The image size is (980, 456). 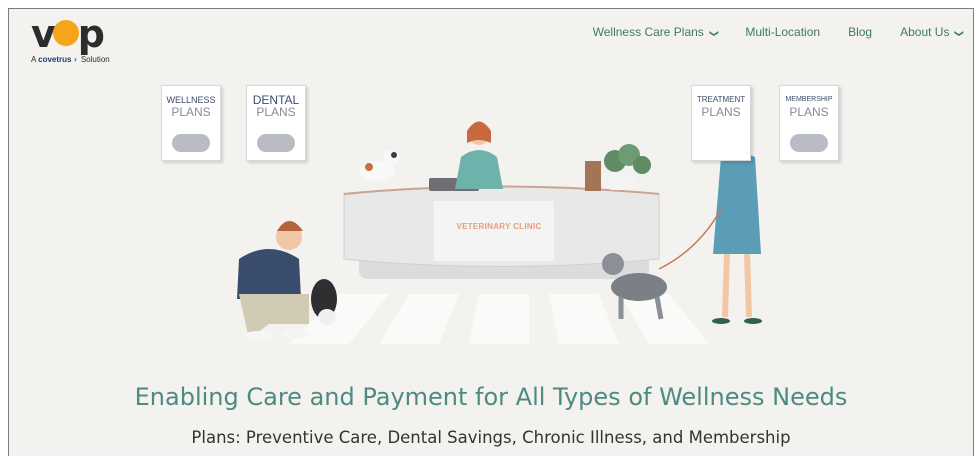 What do you see at coordinates (721, 123) in the screenshot?
I see `treatment-plans-sign: TREATMENT PLANS` at bounding box center [721, 123].